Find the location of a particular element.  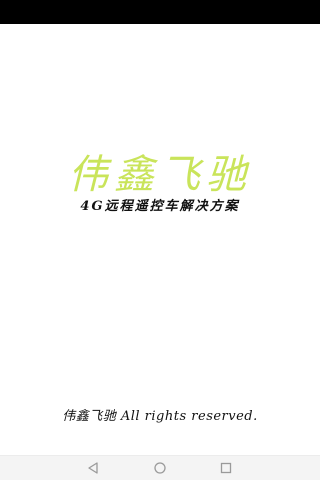

back-triangle-icon is located at coordinates (93, 468).